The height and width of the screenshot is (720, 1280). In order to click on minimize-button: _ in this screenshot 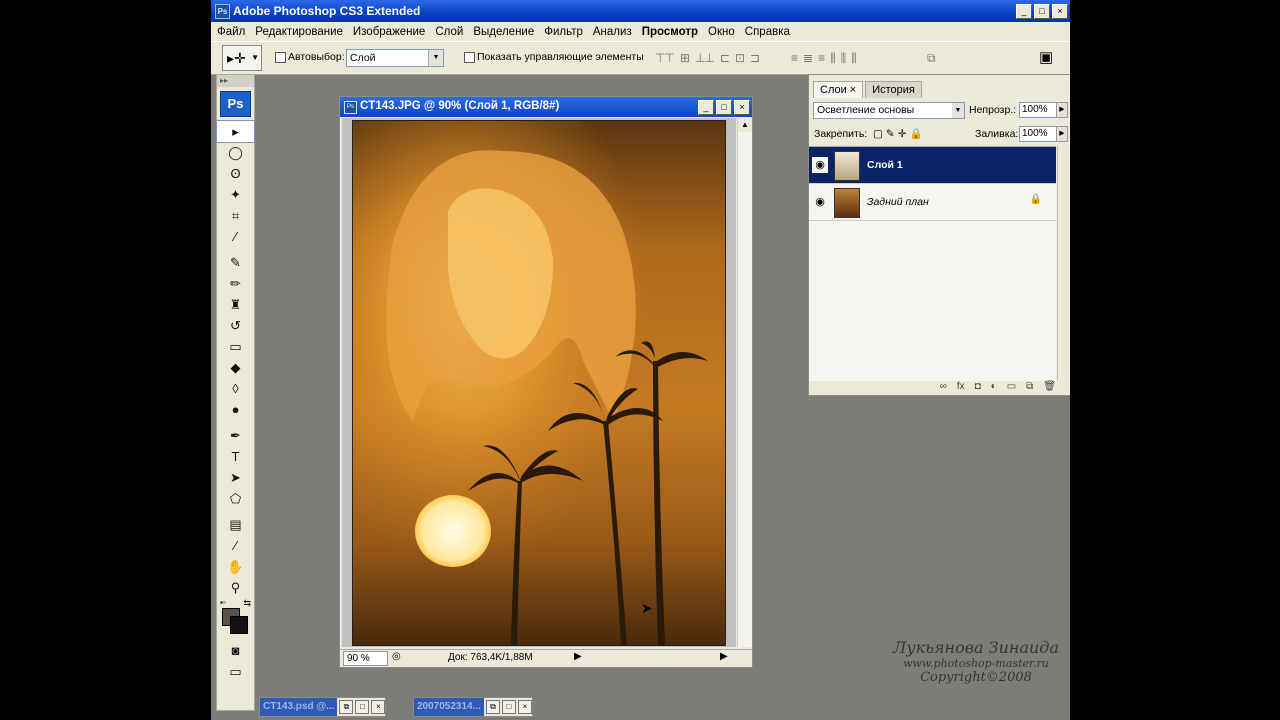, I will do `click(1024, 11)`.